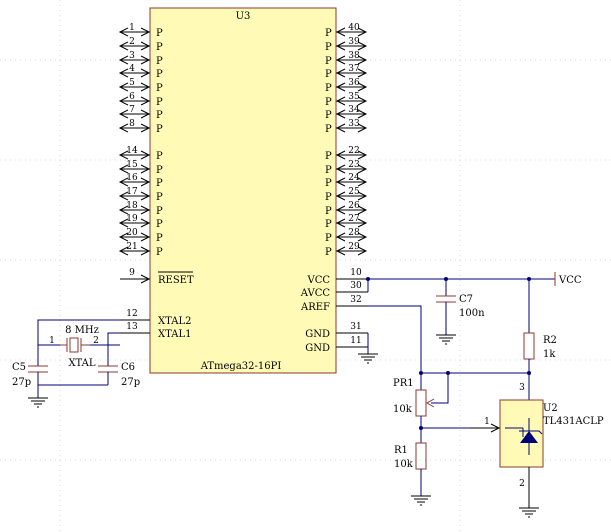 The image size is (611, 532). I want to click on resistor-r2: R2 1k, so click(540, 339).